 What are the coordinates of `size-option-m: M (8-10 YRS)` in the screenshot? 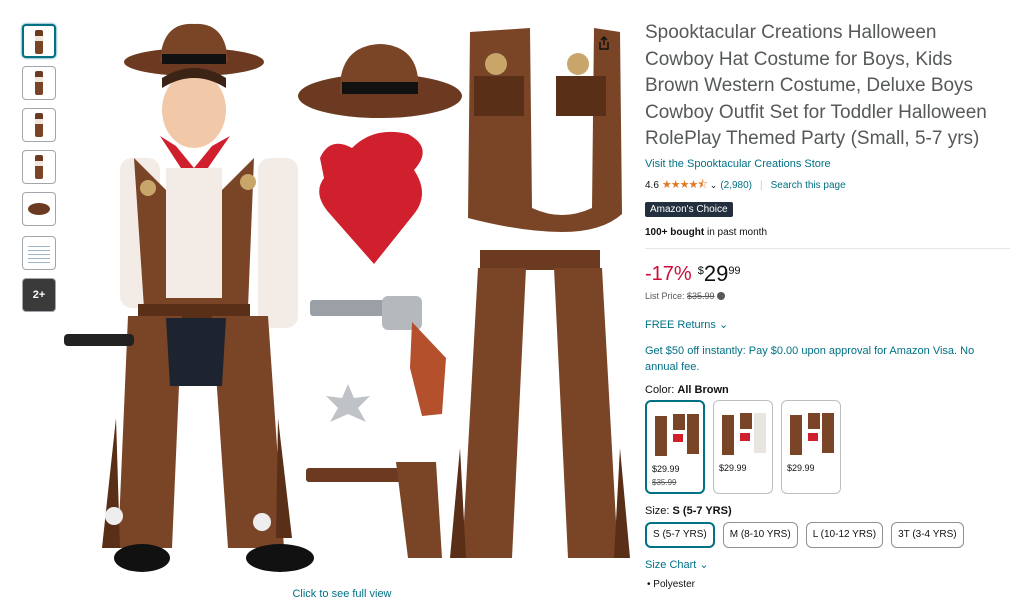 It's located at (760, 534).